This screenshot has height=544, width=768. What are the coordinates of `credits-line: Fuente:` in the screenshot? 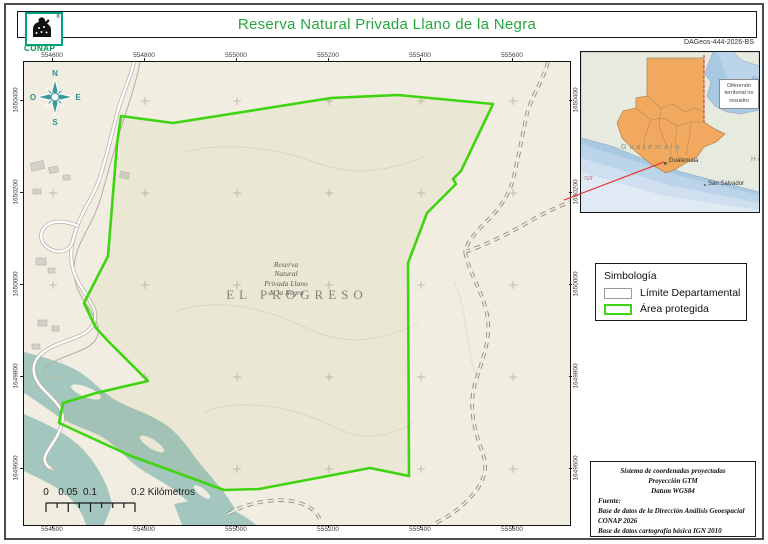 It's located at (609, 500).